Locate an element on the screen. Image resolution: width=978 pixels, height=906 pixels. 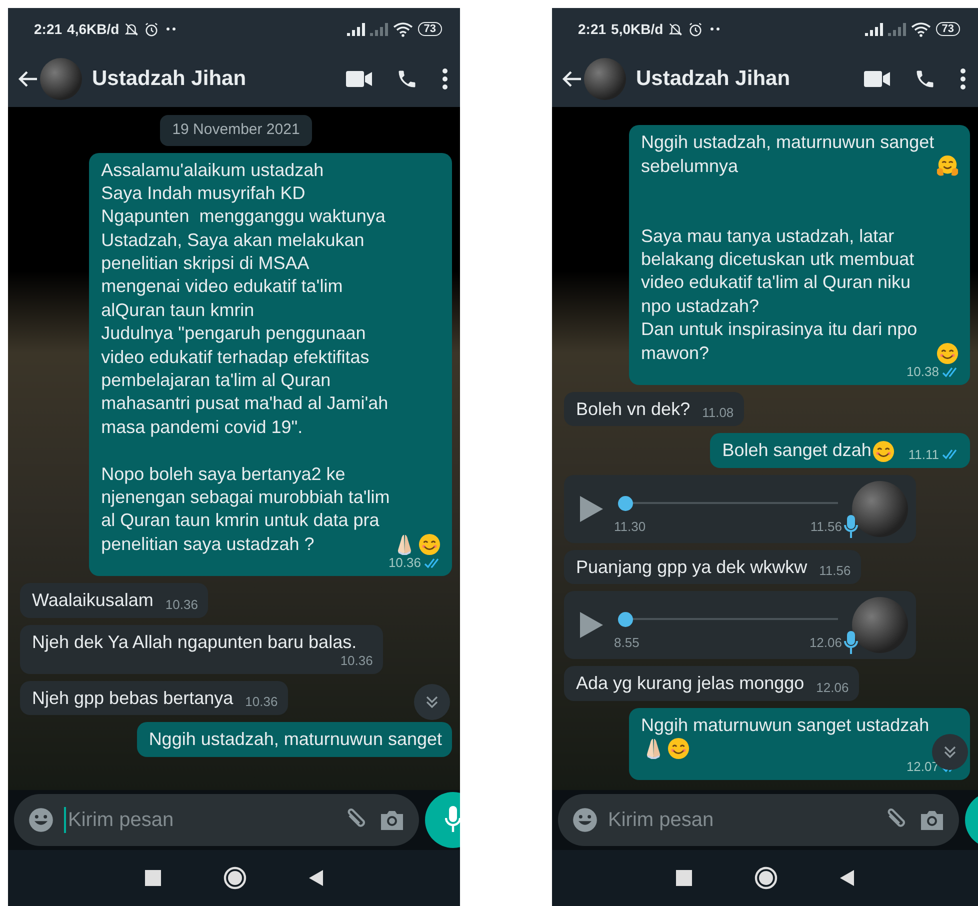
message-time: 11.11 is located at coordinates (923, 454).